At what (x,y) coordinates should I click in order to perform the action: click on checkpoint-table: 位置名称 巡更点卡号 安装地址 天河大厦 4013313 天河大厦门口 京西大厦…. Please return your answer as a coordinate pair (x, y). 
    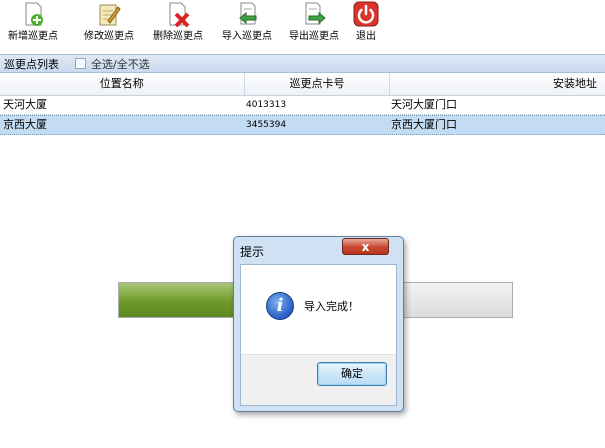
    Looking at the image, I should click on (302, 104).